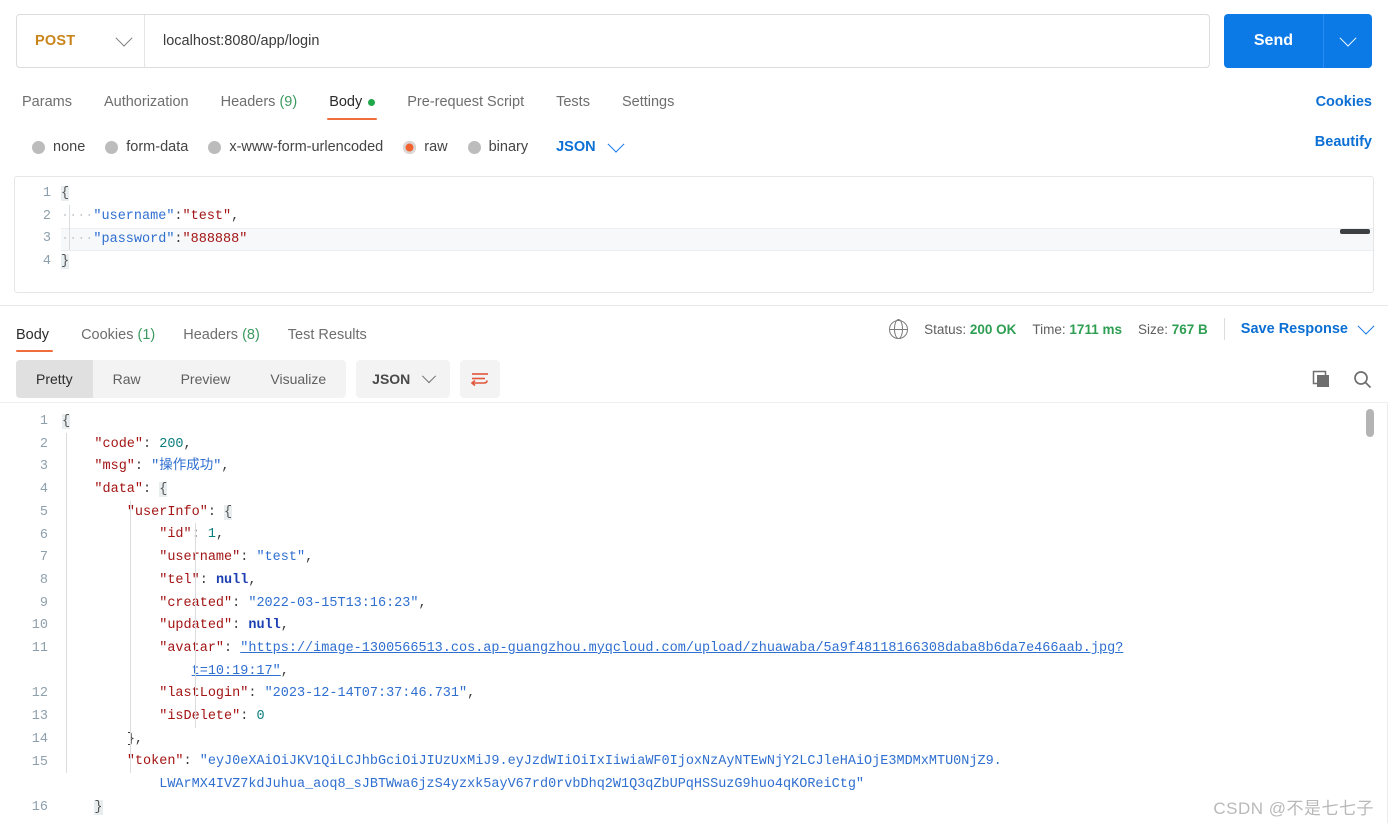  I want to click on tab-settings: Settings, so click(648, 107).